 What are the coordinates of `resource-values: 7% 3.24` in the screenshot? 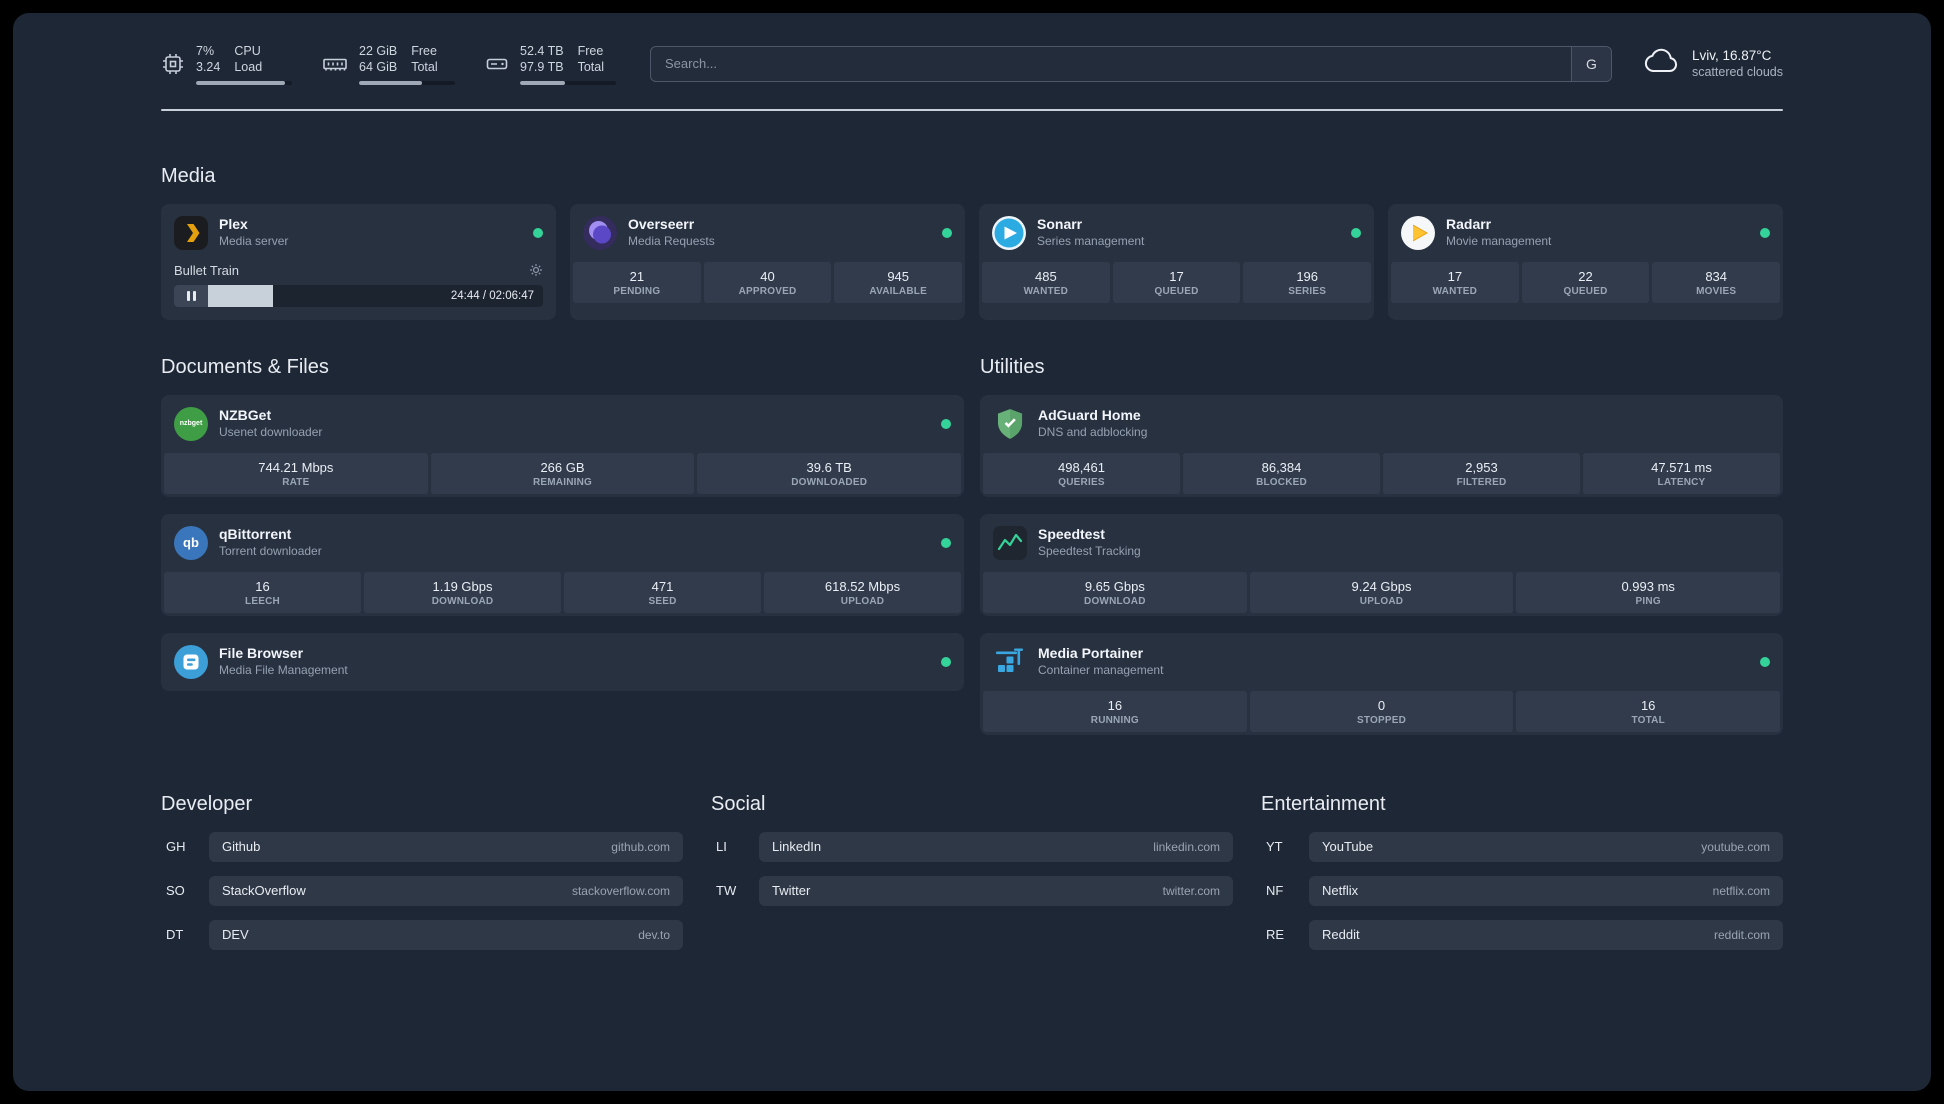 It's located at (208, 59).